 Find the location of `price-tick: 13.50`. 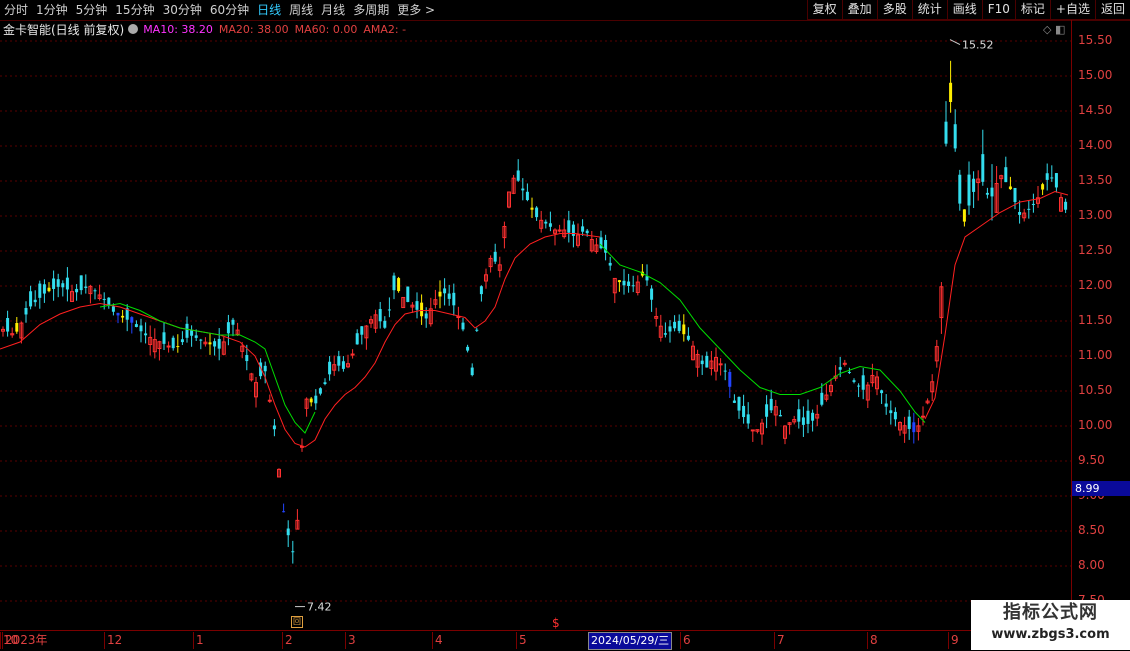

price-tick: 13.50 is located at coordinates (1095, 180).